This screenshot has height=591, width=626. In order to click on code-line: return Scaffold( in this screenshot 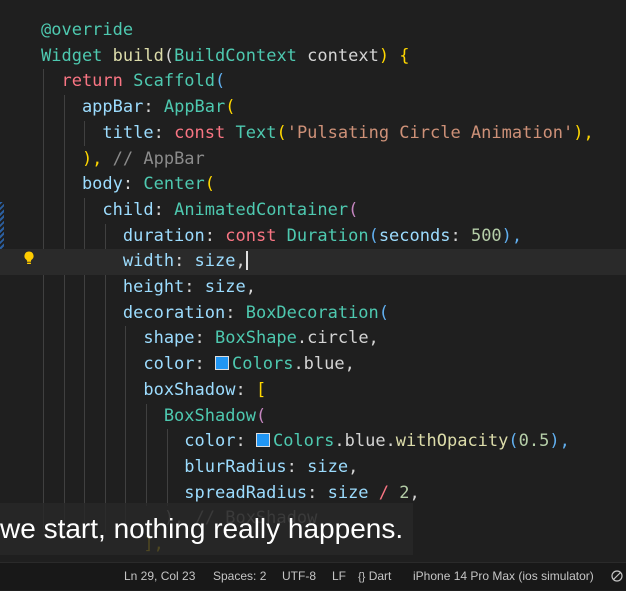, I will do `click(313, 82)`.